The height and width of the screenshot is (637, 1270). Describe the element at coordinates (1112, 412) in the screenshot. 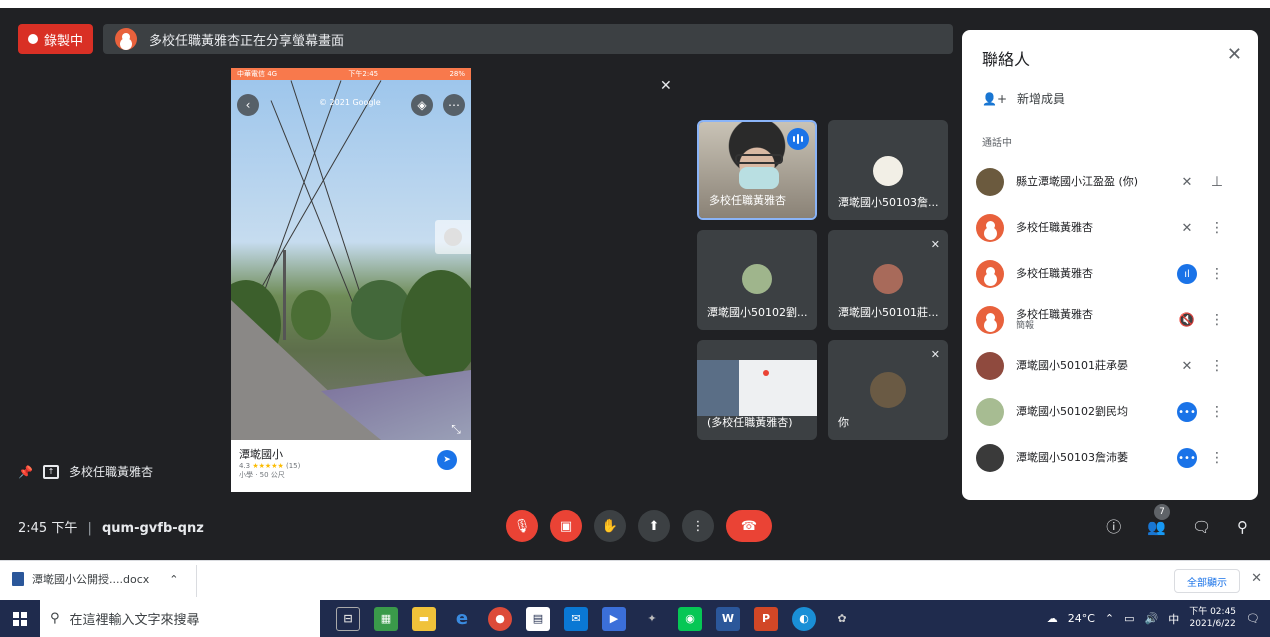

I see `participant-row: 潭墘國小50102劉民均 ••• ⋮` at that location.